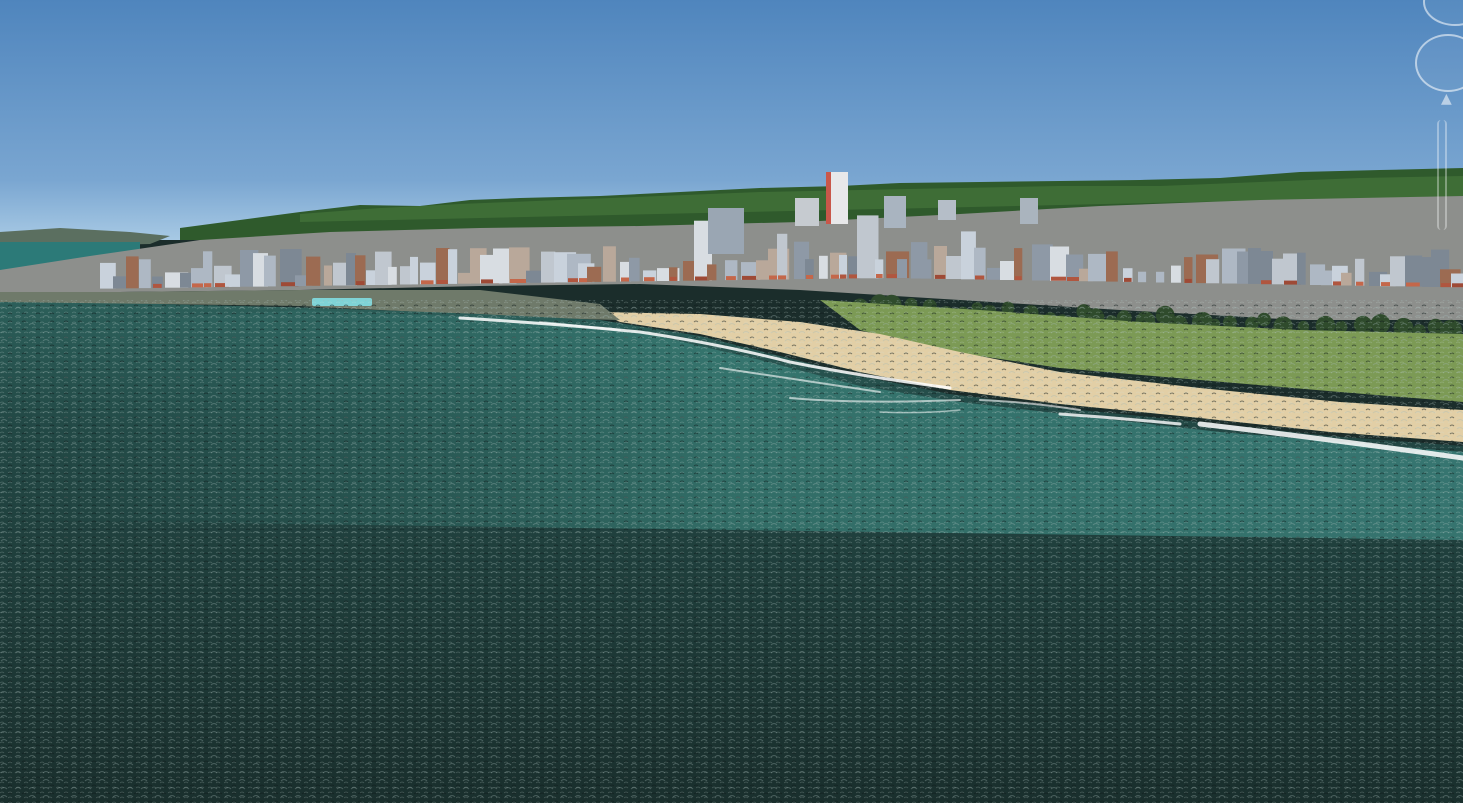 Image resolution: width=1463 pixels, height=803 pixels. Describe the element at coordinates (1439, 63) in the screenshot. I see `look-joystick-icon` at that location.